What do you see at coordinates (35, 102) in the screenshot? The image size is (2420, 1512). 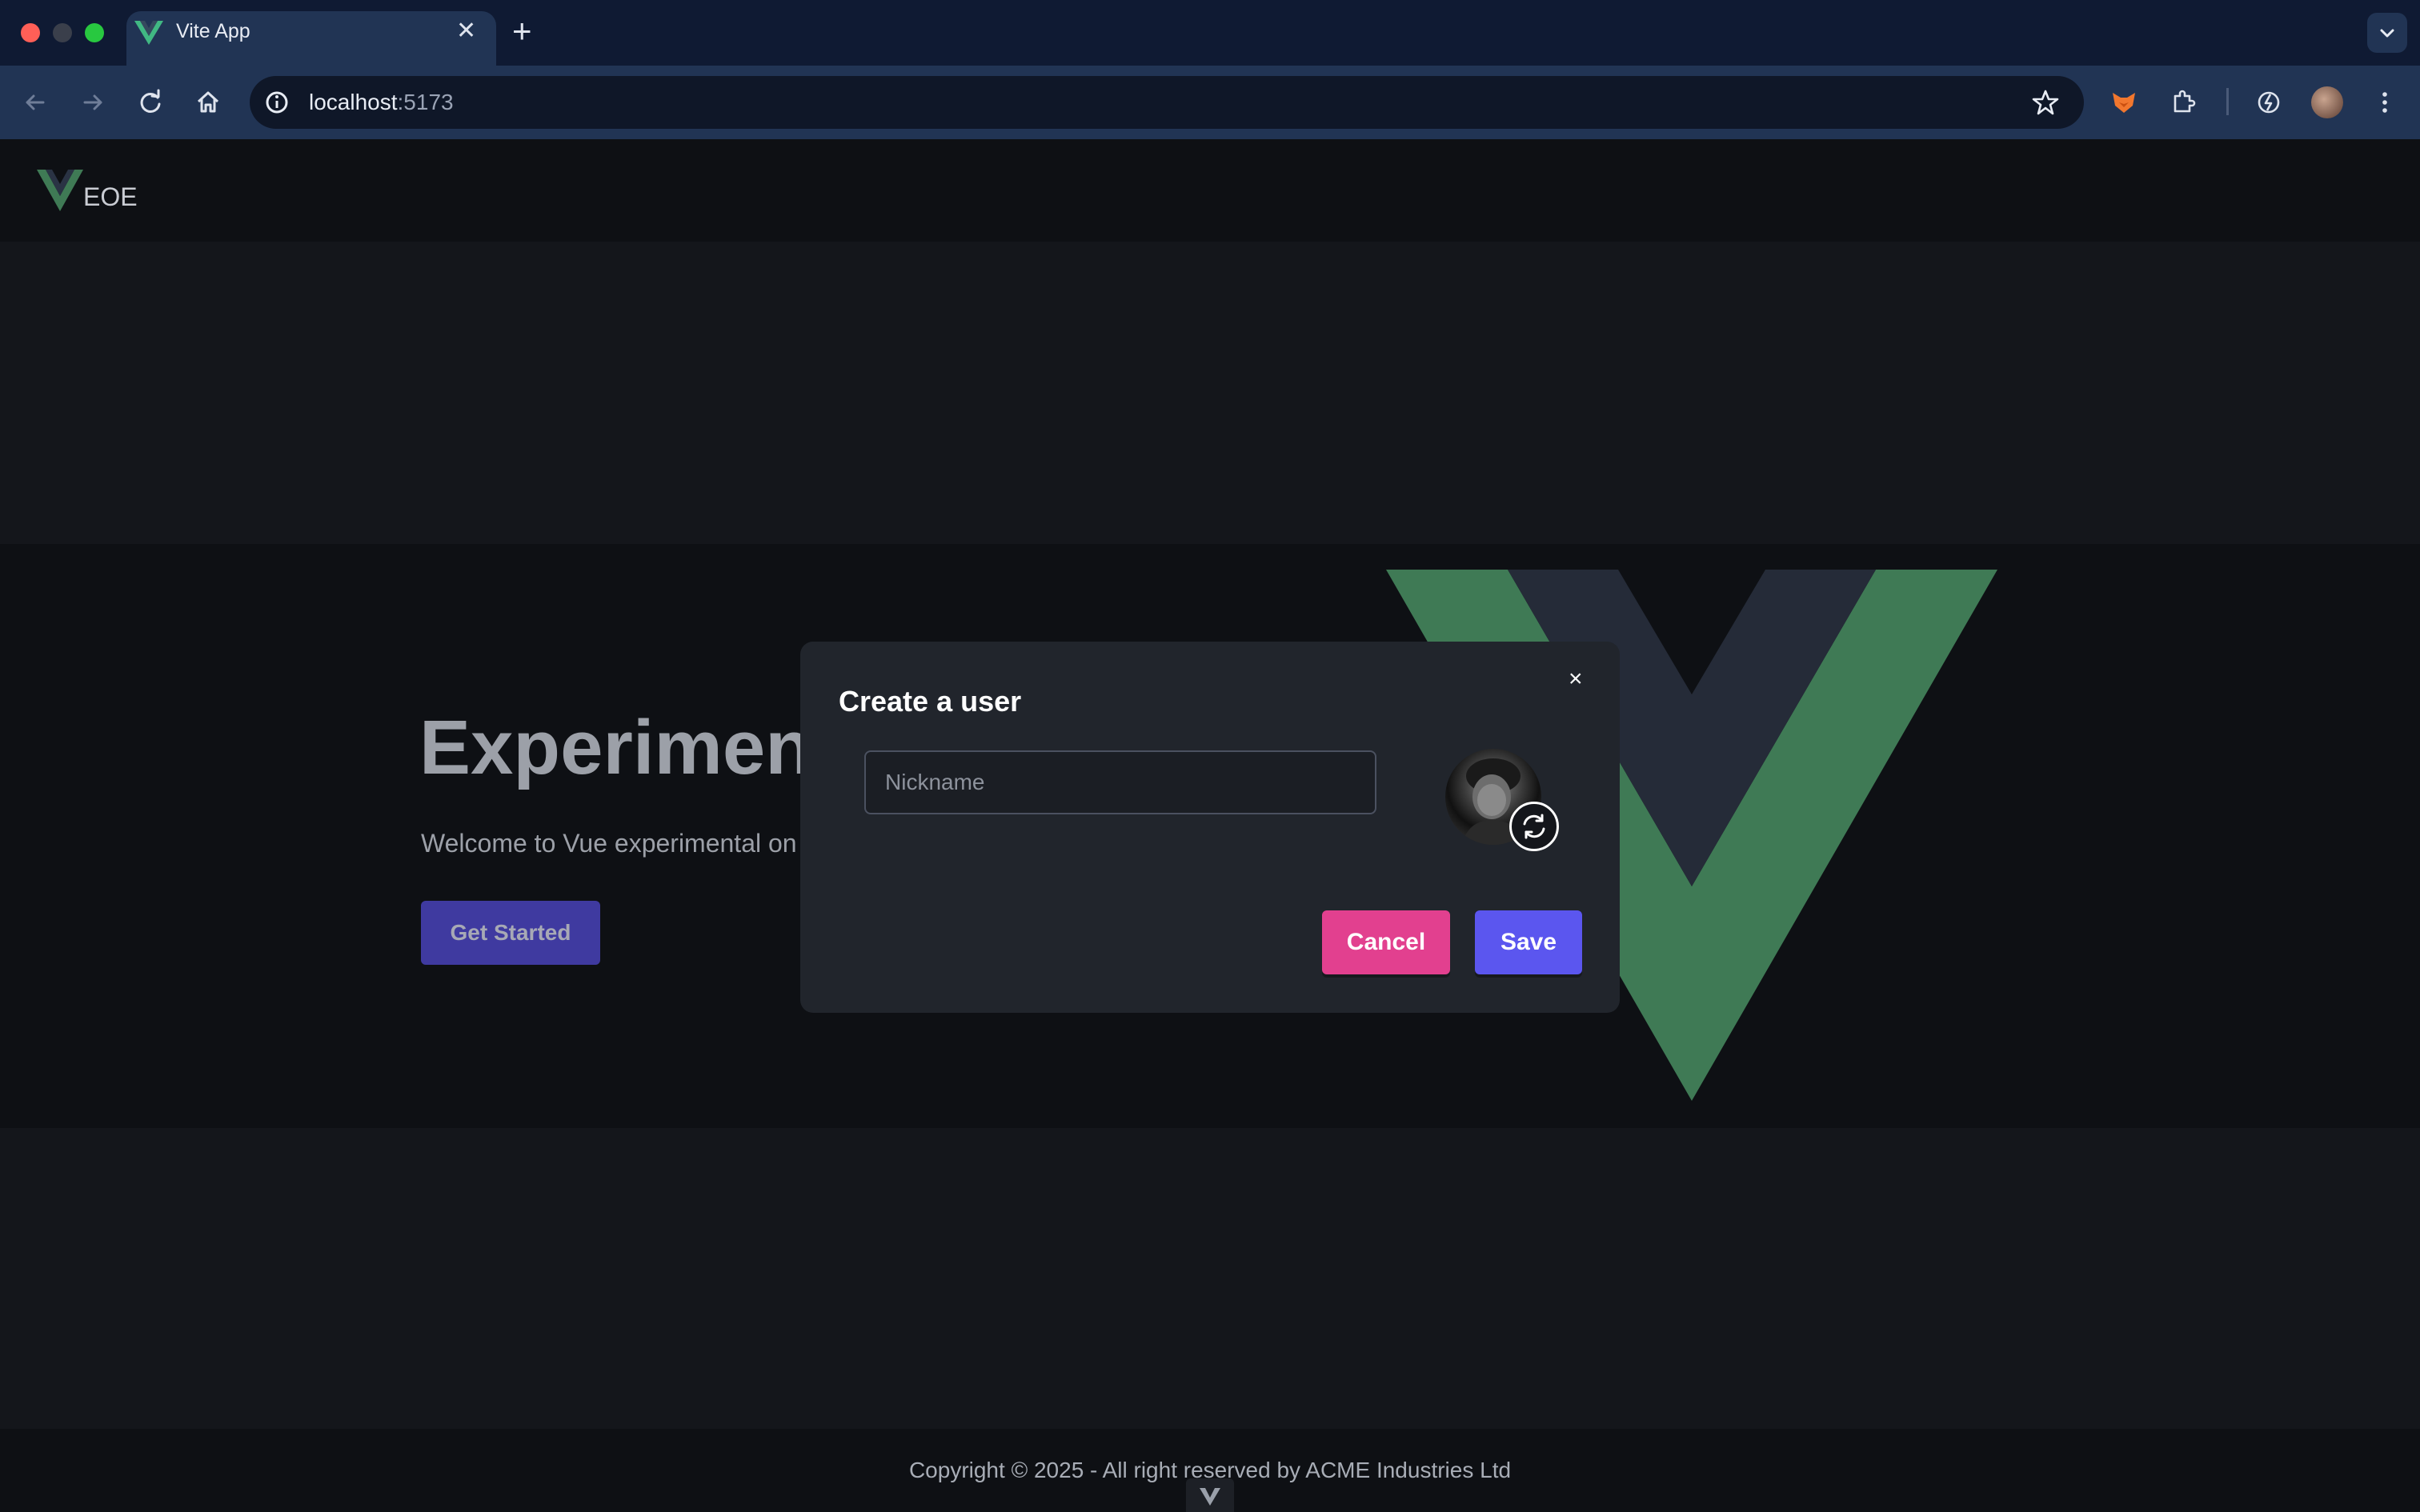 I see `back-arrow-icon` at bounding box center [35, 102].